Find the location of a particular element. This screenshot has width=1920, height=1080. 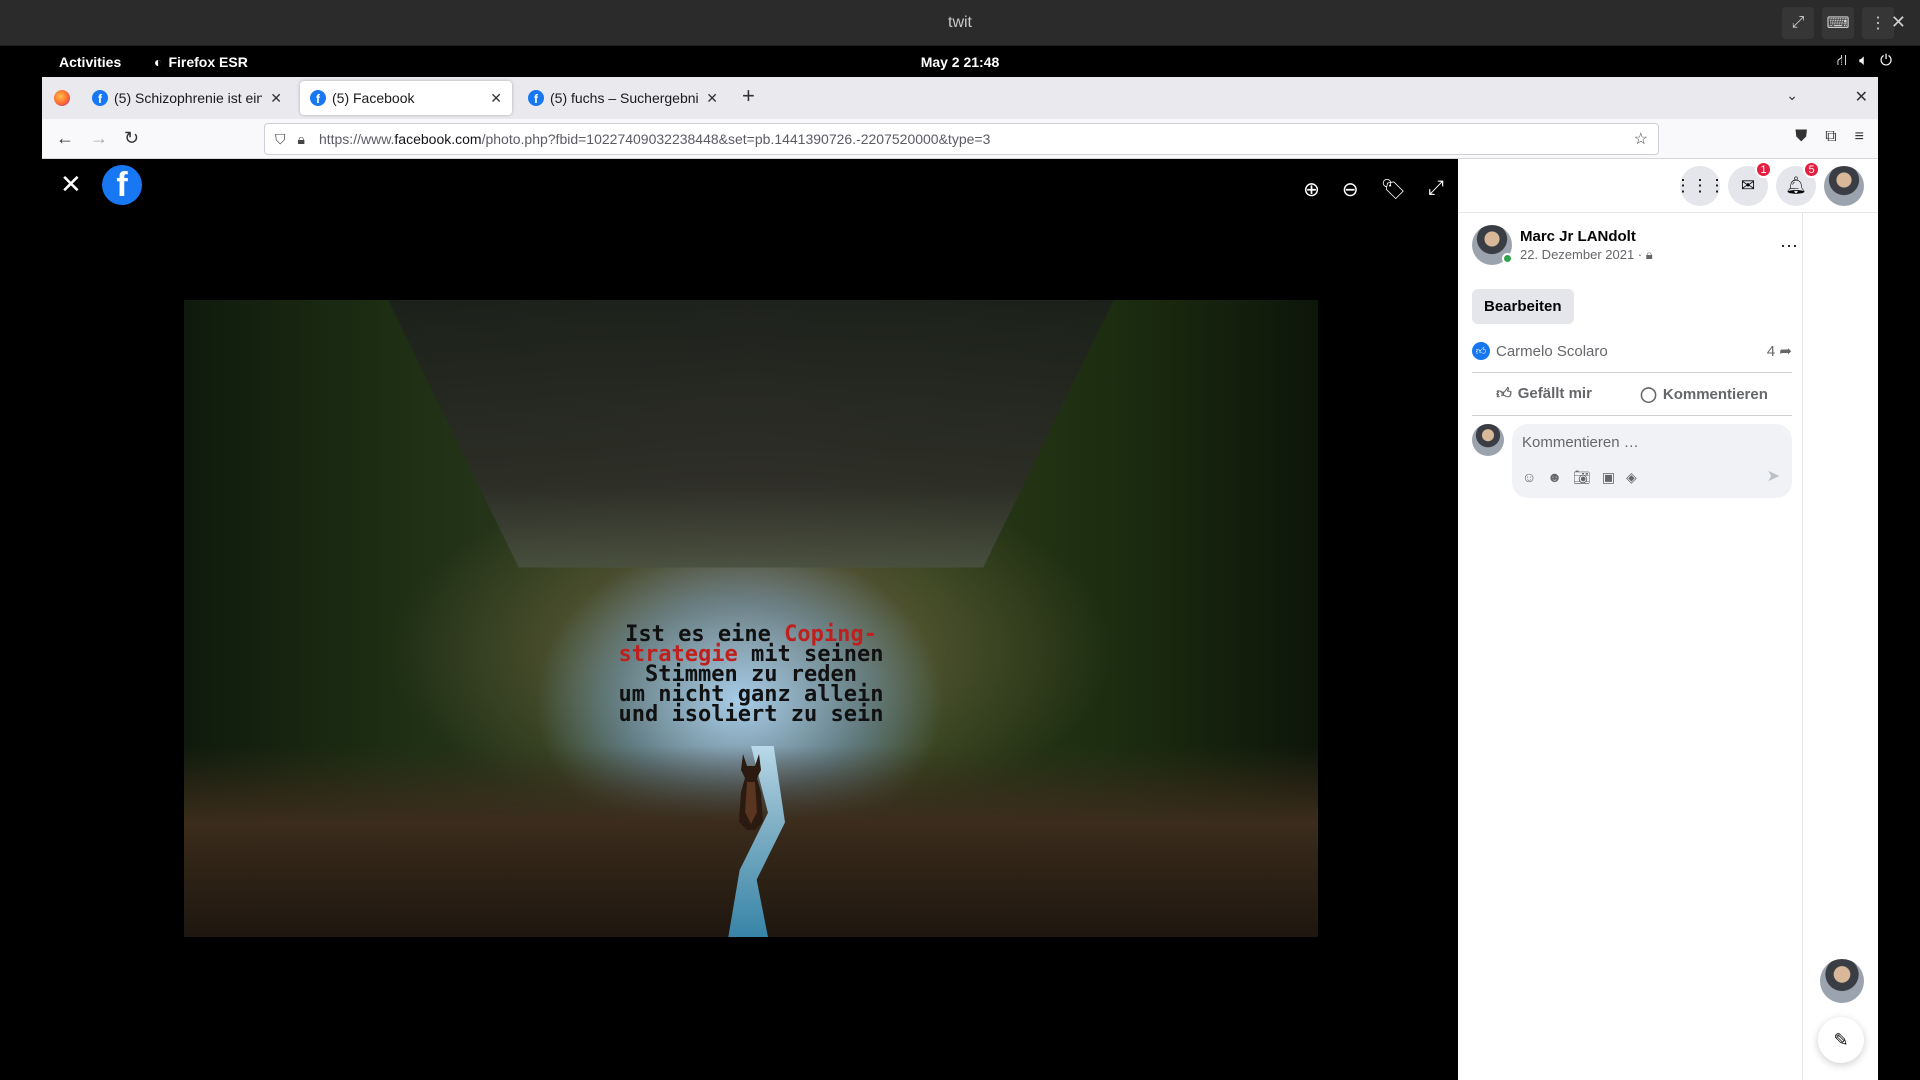

network-icon: ⛙ is located at coordinates (1842, 60).